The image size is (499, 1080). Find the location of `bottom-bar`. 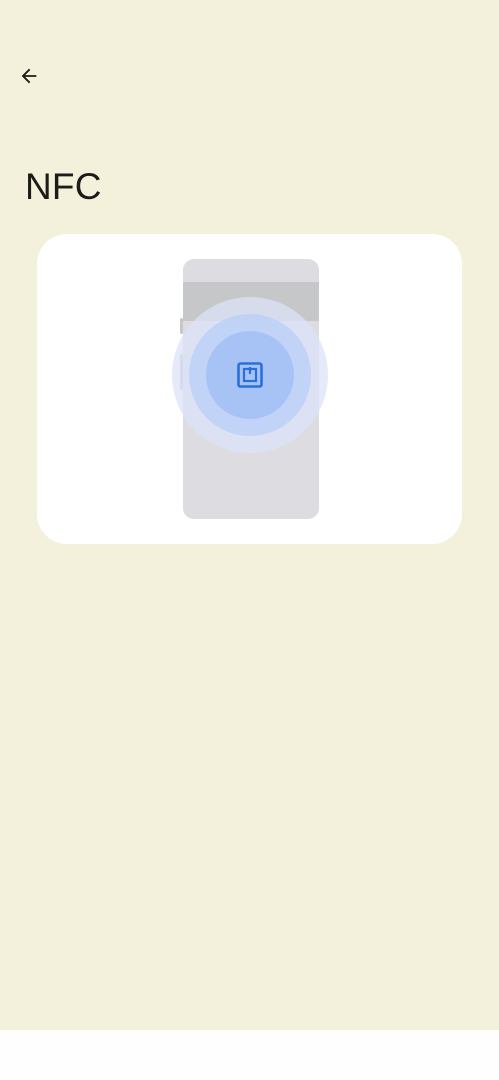

bottom-bar is located at coordinates (249, 1055).